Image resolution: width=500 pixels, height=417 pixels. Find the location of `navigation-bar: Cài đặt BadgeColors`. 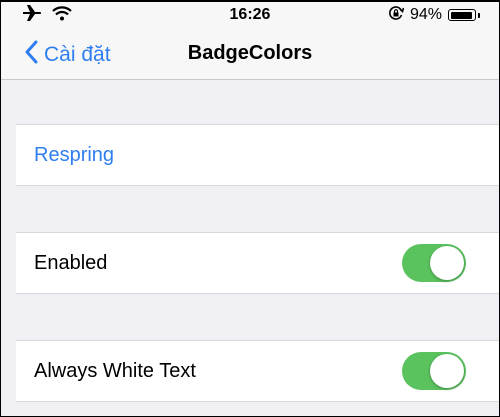

navigation-bar: Cài đặt BadgeColors is located at coordinates (250, 55).